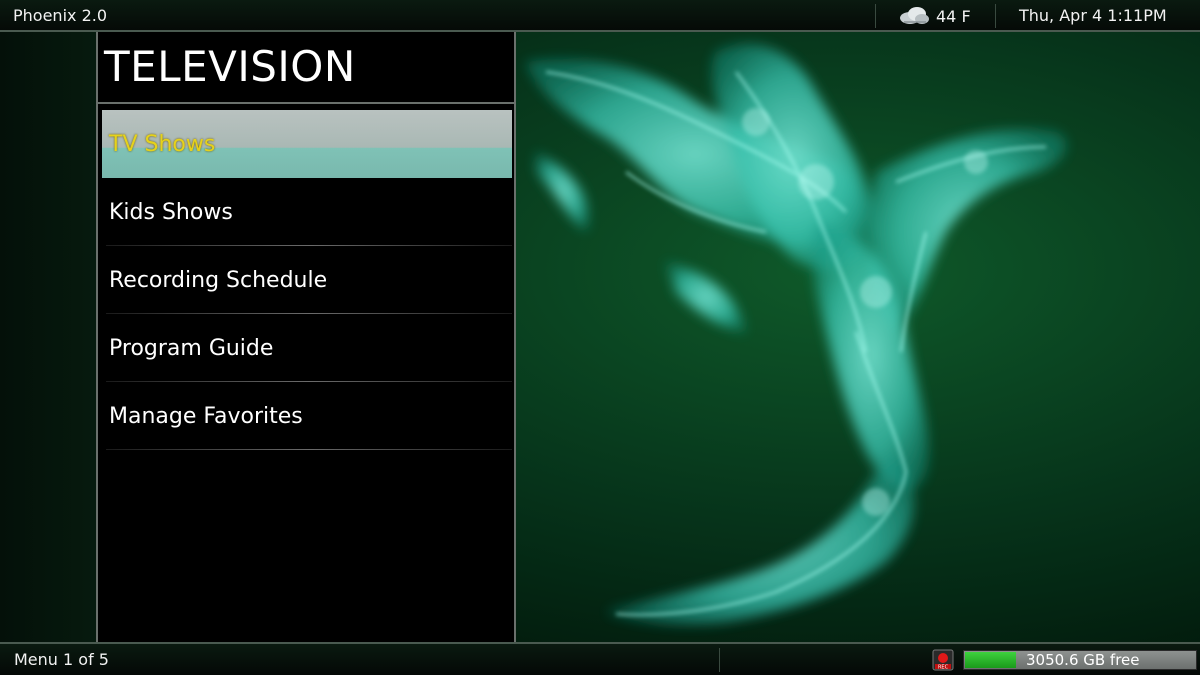 The width and height of the screenshot is (1200, 675). Describe the element at coordinates (191, 348) in the screenshot. I see `menu-item-label: Program Guide` at that location.